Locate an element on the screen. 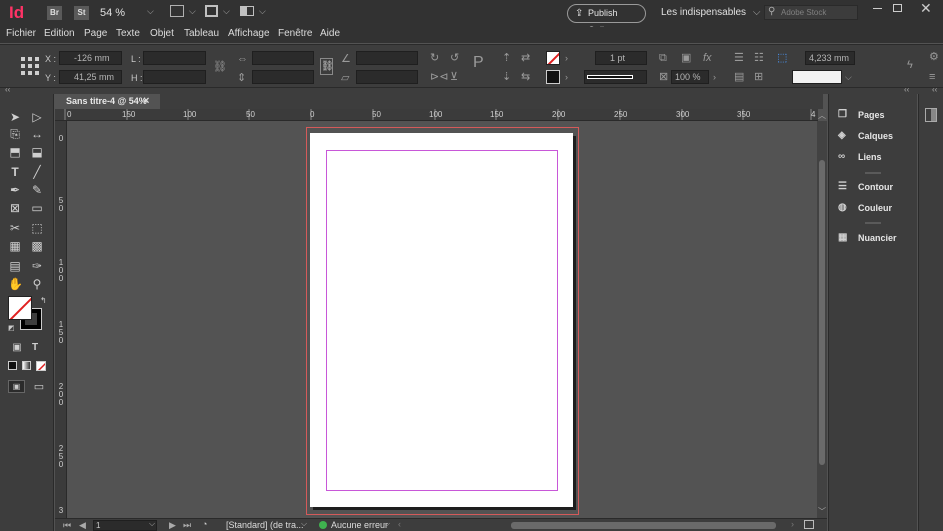  panel-pages: ❐ Pages is located at coordinates (873, 115).